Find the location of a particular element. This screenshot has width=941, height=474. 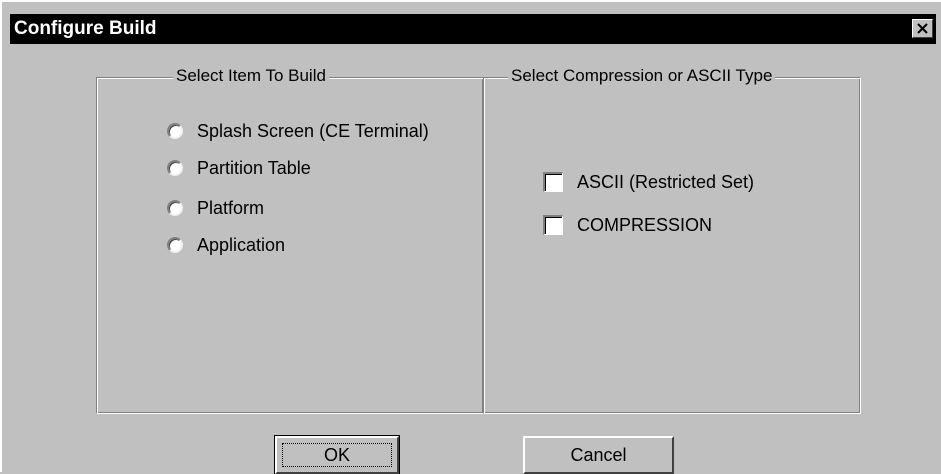

radio-option-partition-table: Partition Table is located at coordinates (239, 168).